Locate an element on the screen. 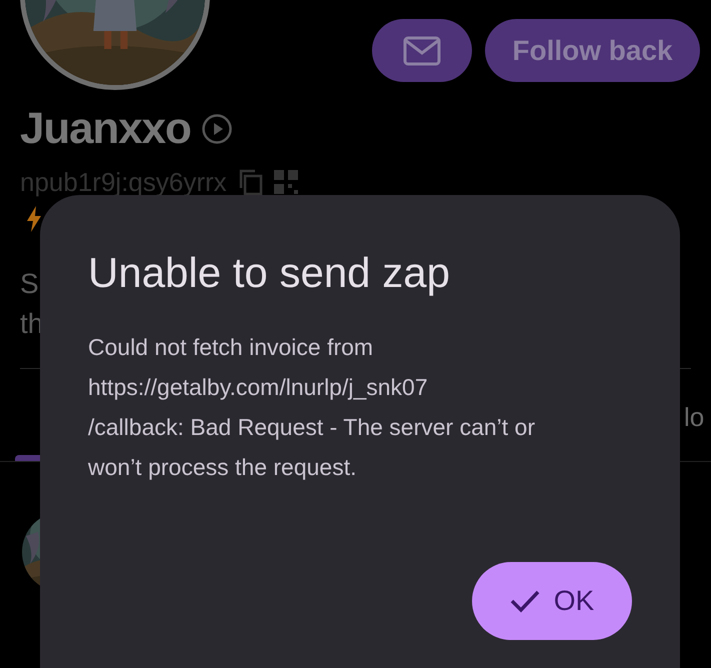 The width and height of the screenshot is (711, 668). follow-back-button: Follow back is located at coordinates (592, 50).